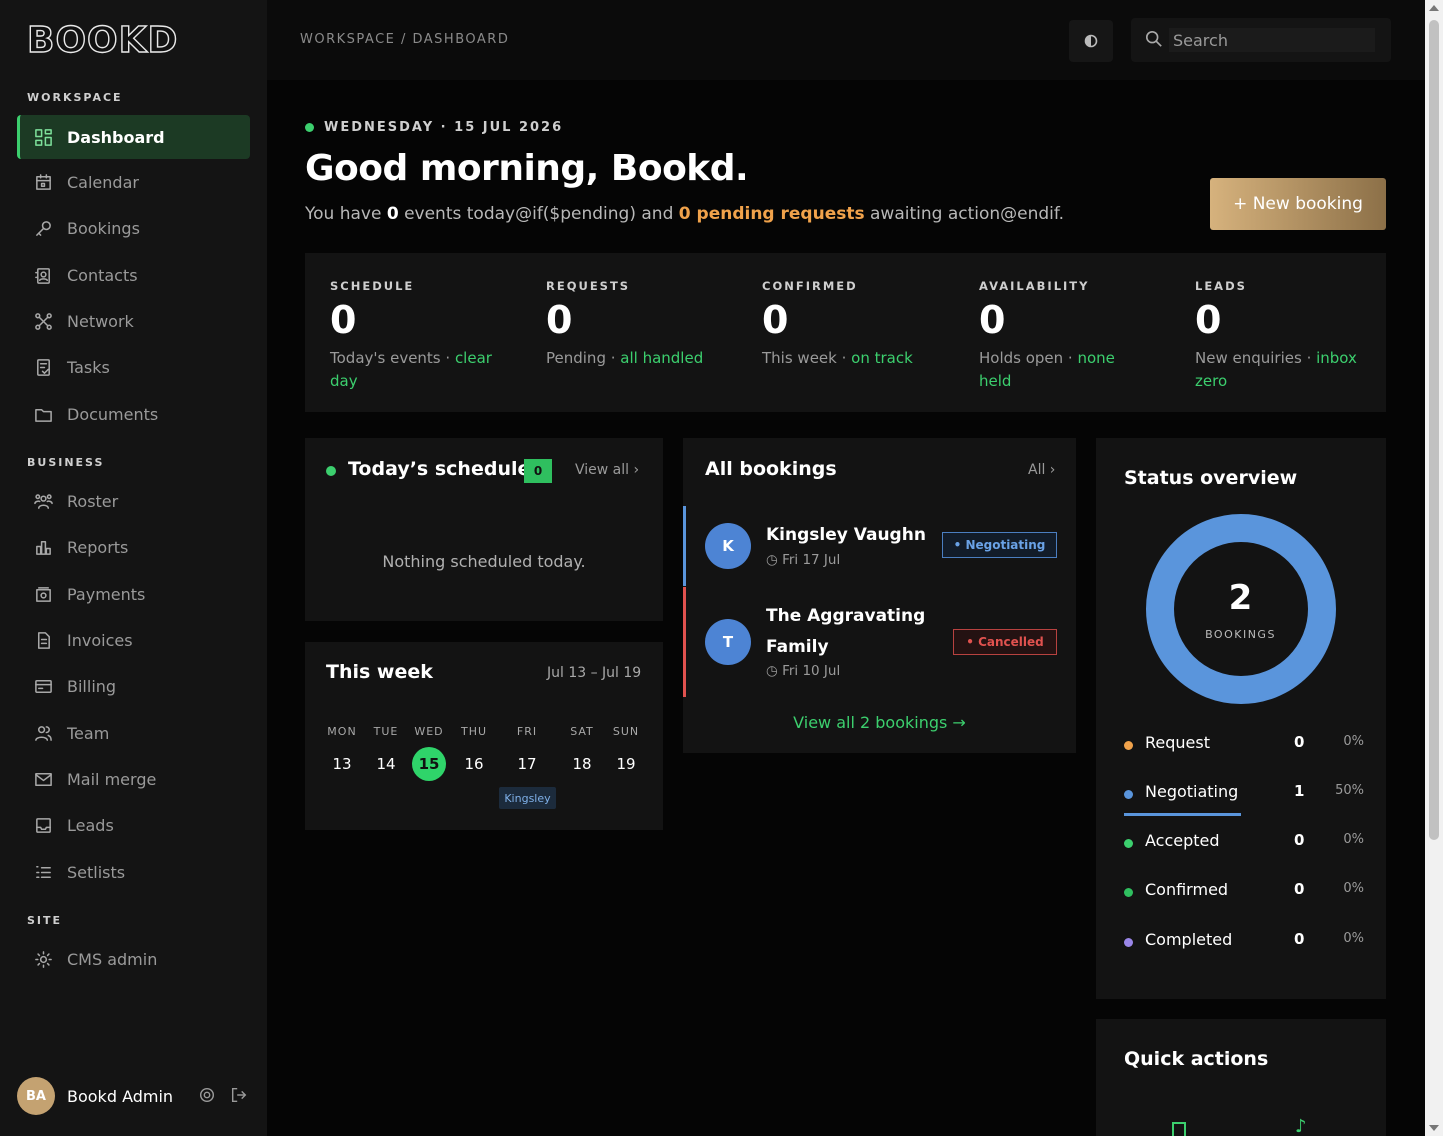  I want to click on pending-requests: 0 pending requests, so click(771, 214).